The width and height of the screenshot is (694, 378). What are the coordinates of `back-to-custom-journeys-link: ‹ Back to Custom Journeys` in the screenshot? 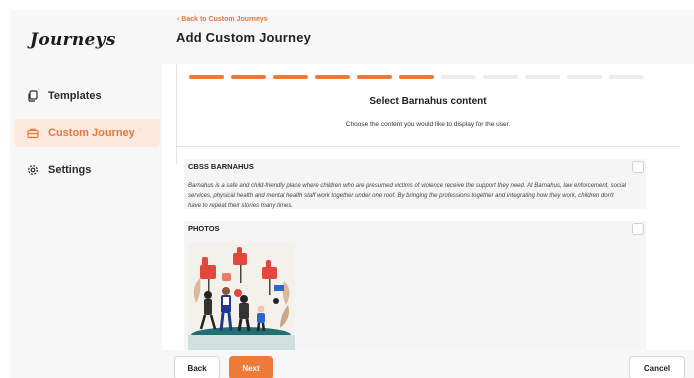 It's located at (222, 19).